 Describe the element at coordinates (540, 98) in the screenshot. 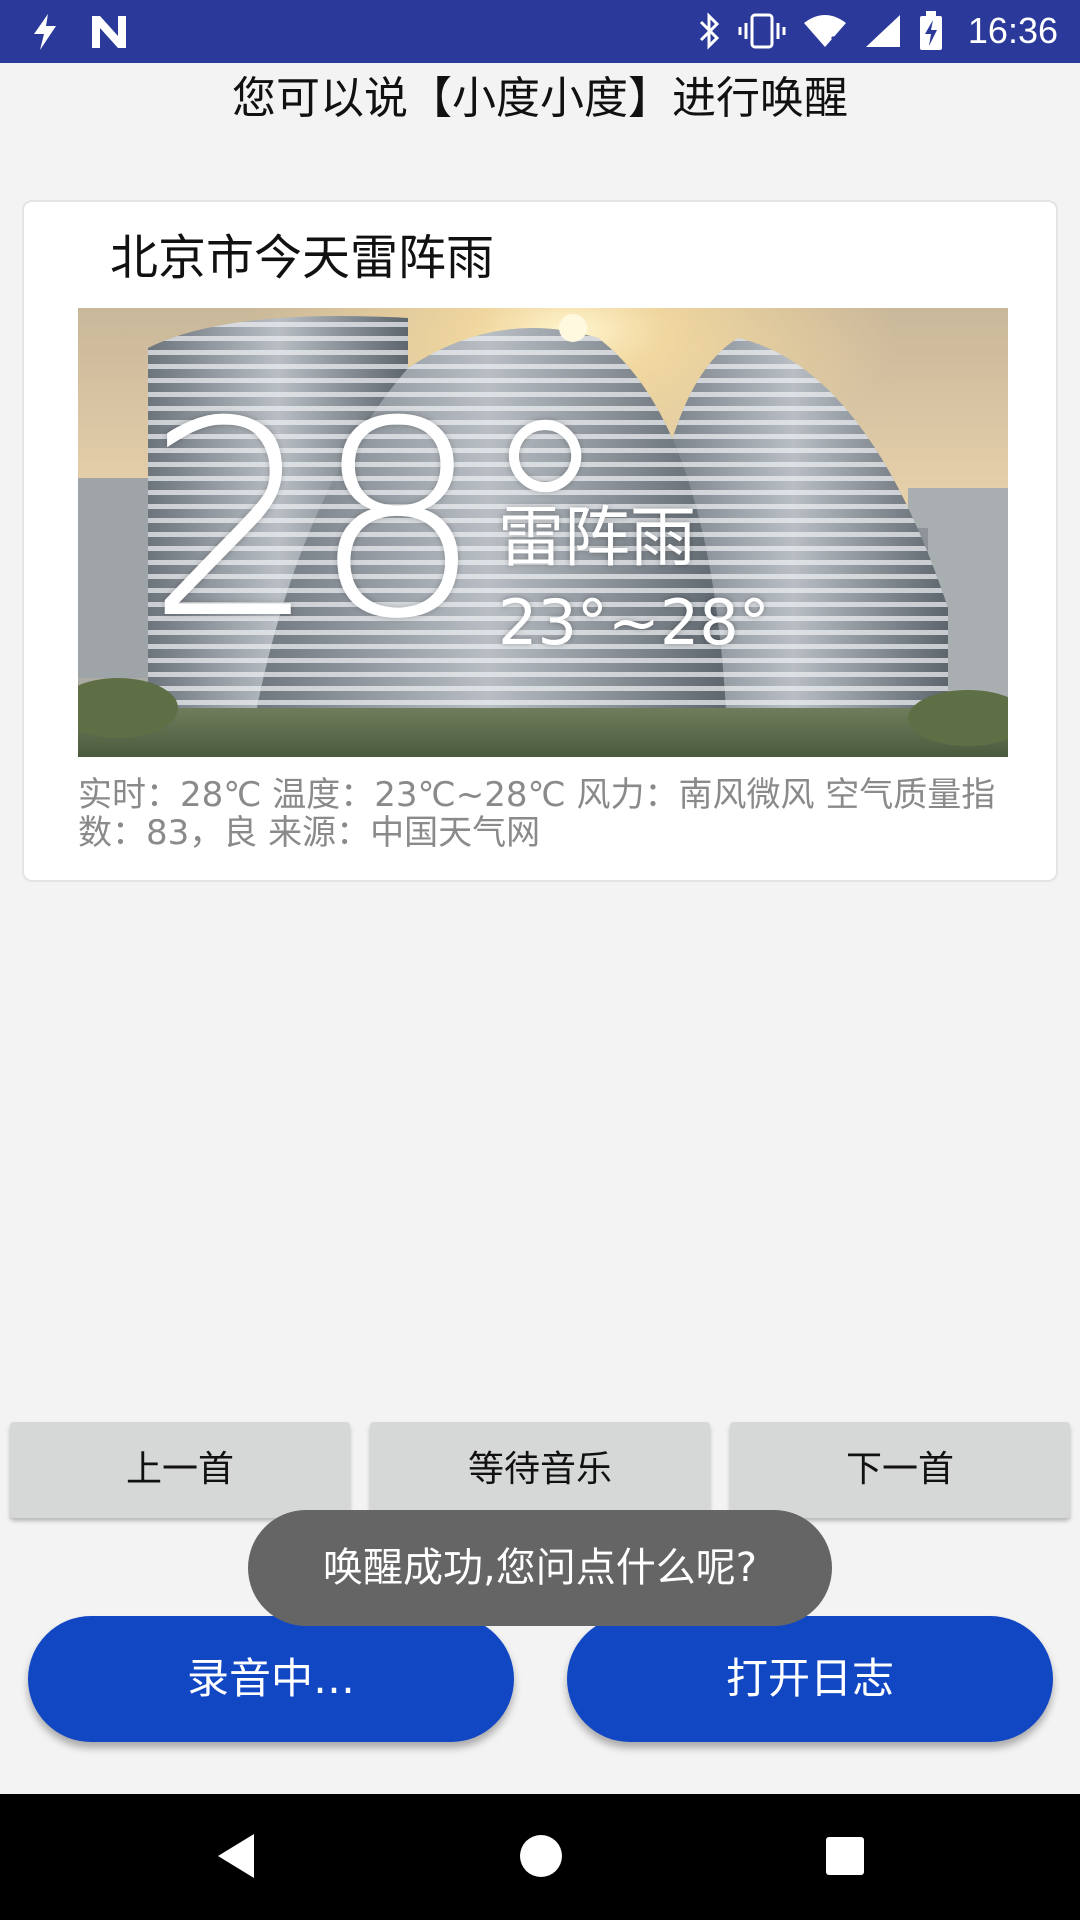

I see `wake-hint: 您可以说【小度小度】进行唤醒` at that location.